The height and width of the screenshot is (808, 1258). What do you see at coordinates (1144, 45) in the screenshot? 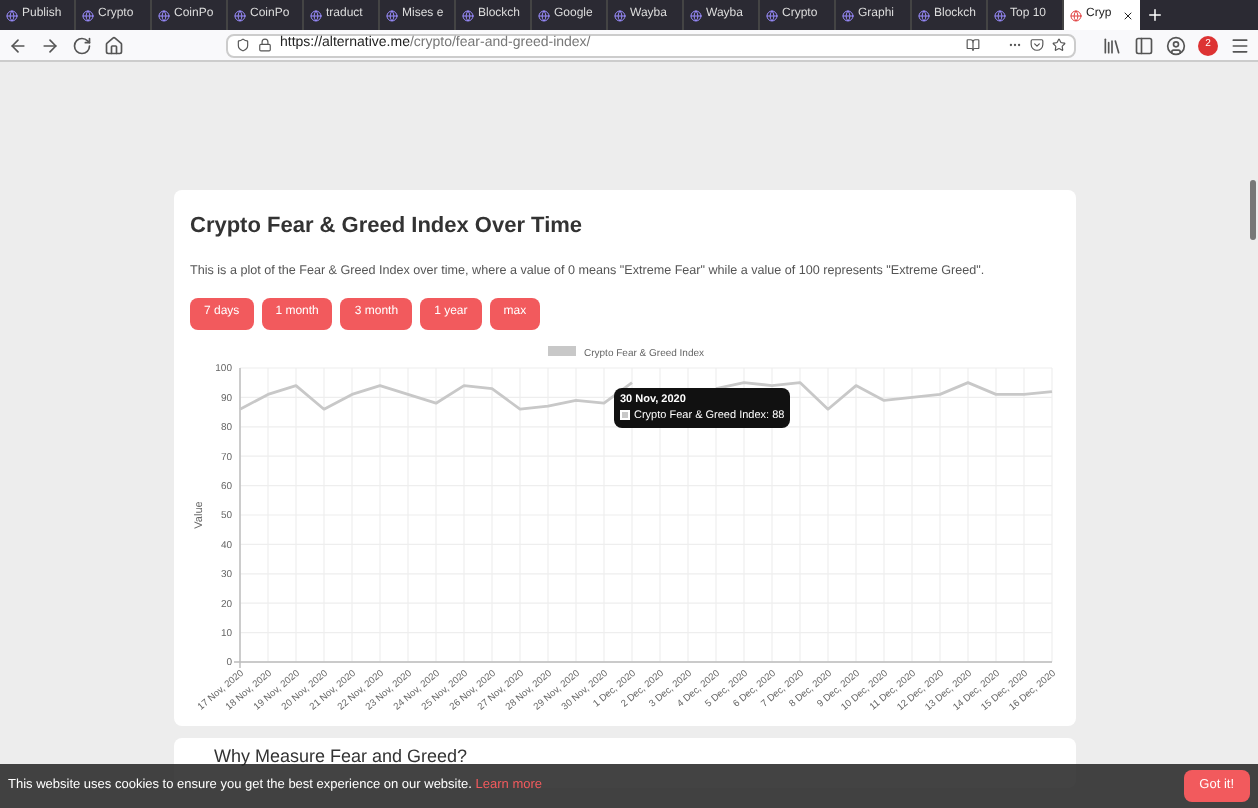
I see `sidebar-icon` at bounding box center [1144, 45].